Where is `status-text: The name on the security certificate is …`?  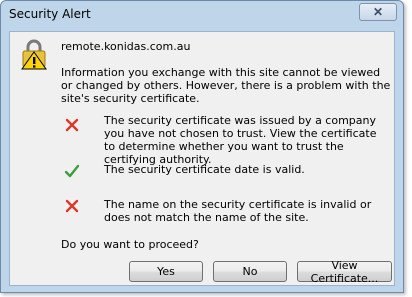 status-text: The name on the security certificate is … is located at coordinates (238, 211).